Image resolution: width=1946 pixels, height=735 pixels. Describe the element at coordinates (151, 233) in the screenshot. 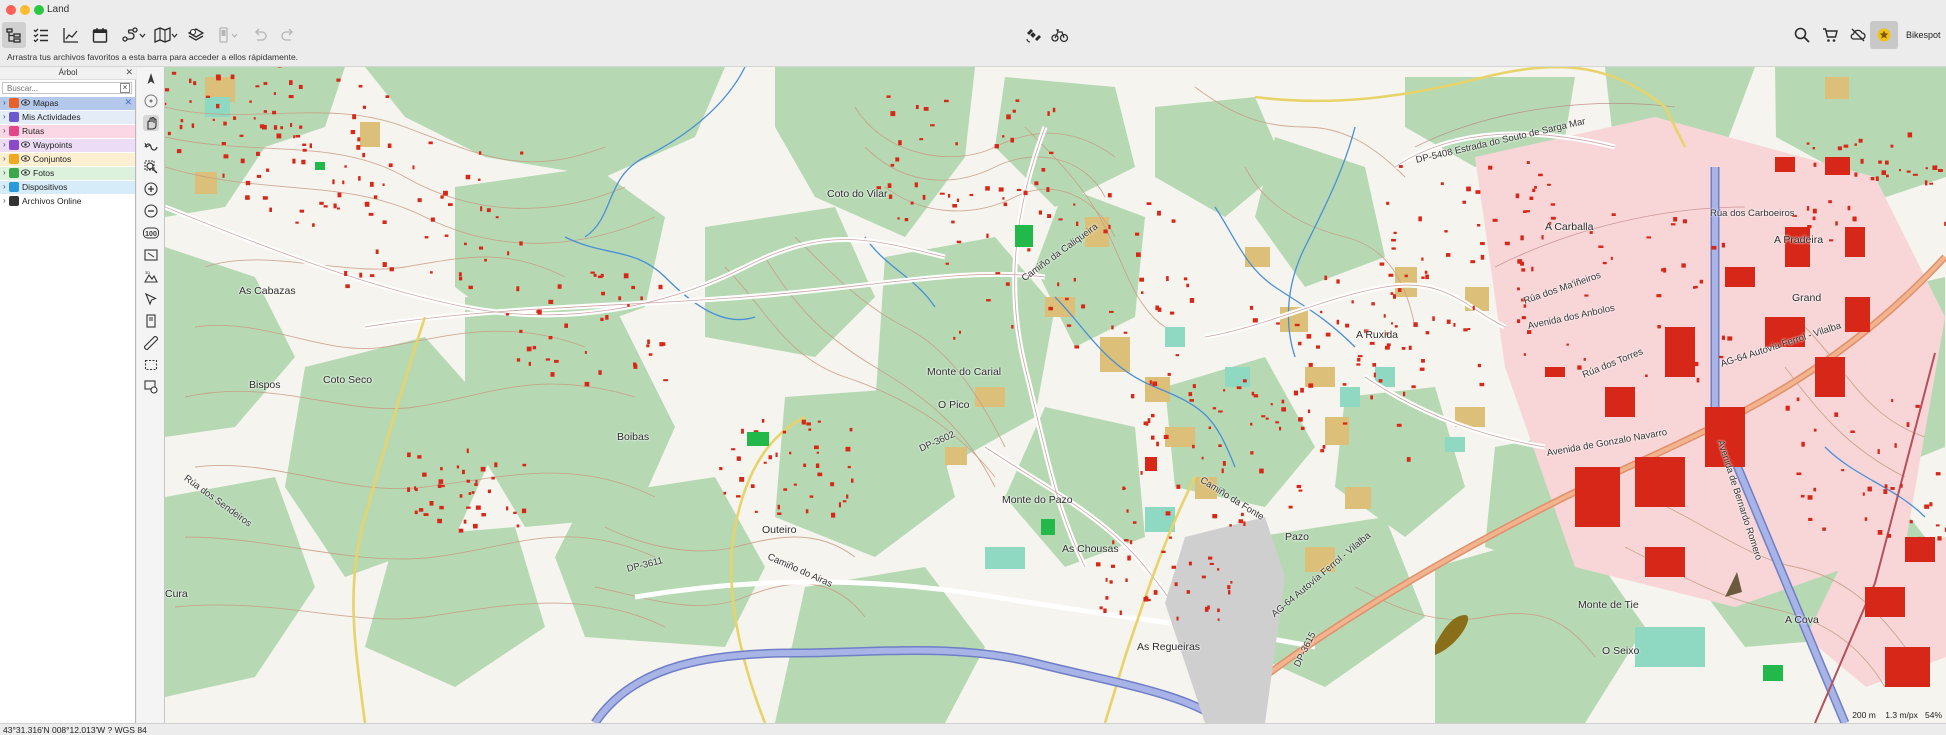

I see `zoom-100-tool: 100` at that location.